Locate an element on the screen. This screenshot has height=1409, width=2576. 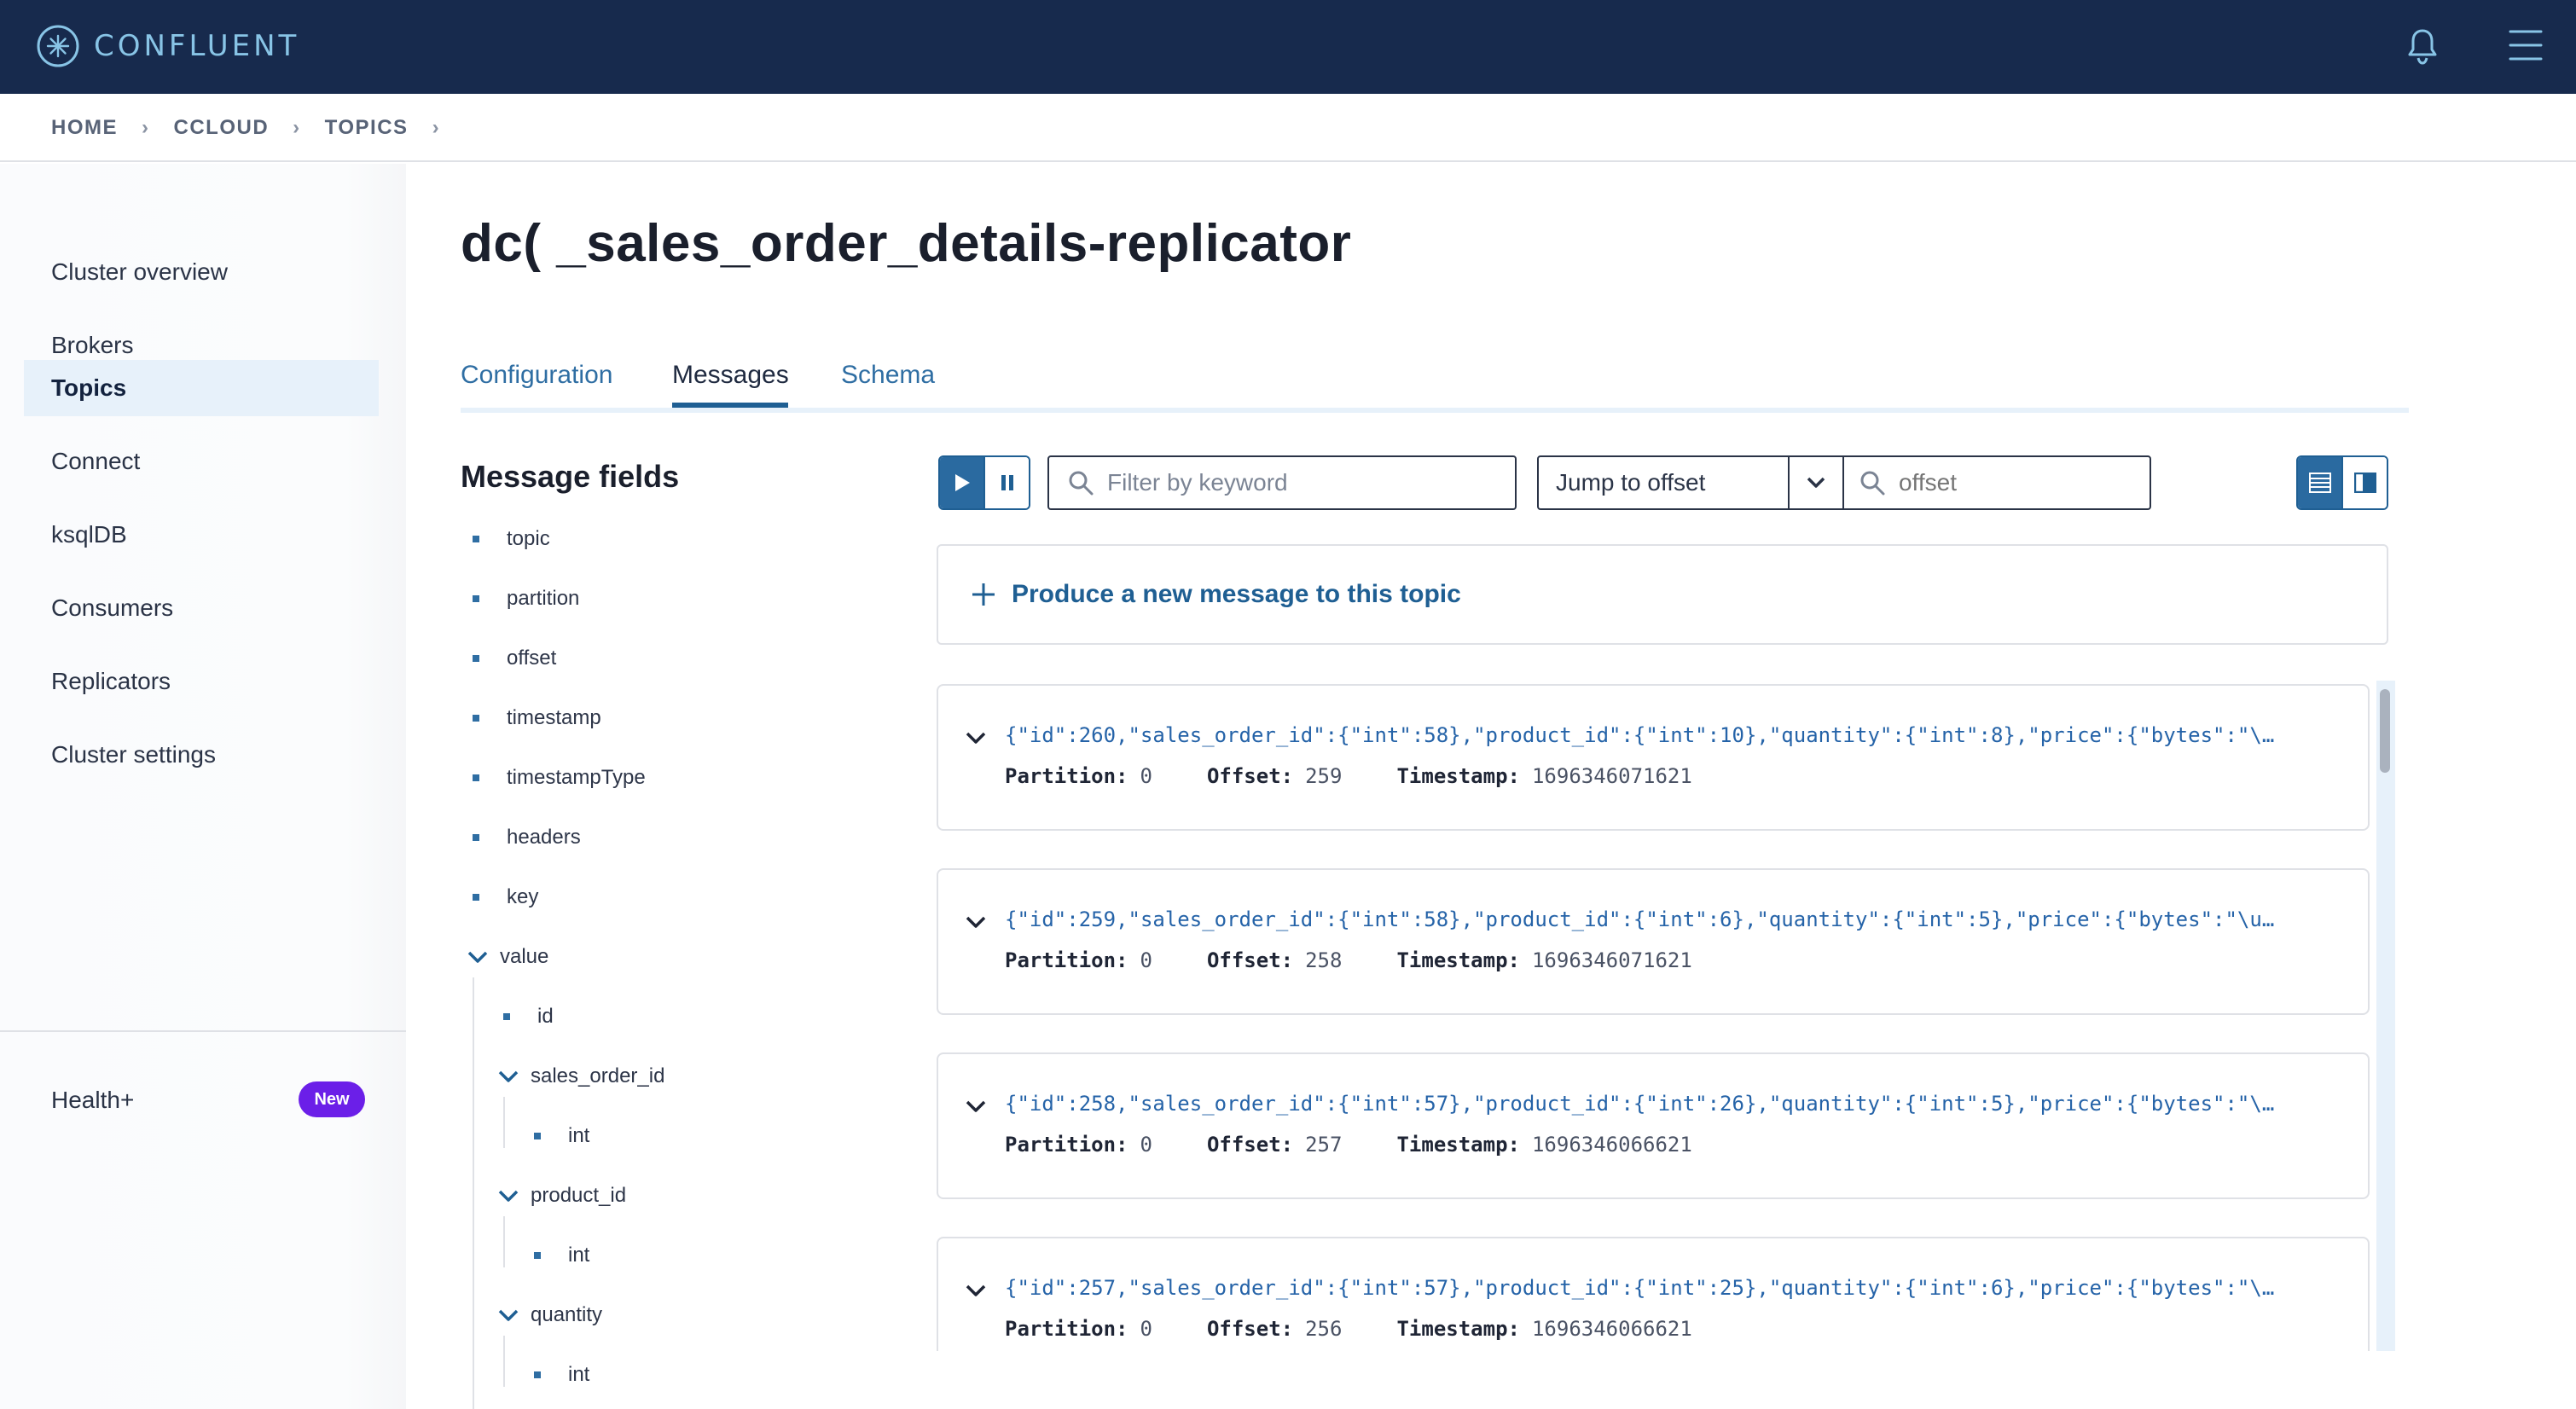
field-quantity: quantity is located at coordinates (549, 1315).